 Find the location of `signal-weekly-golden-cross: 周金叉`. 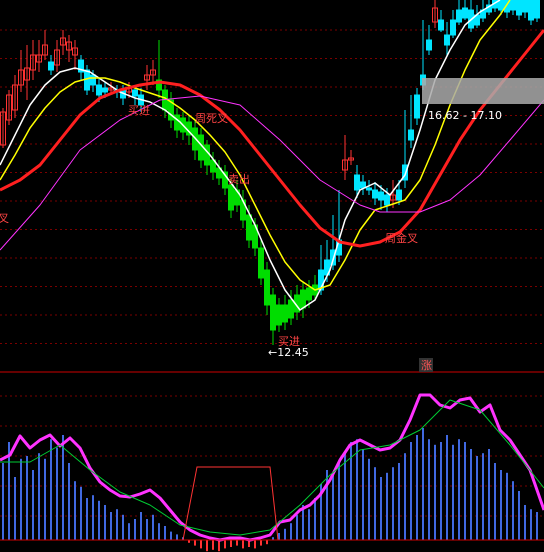

signal-weekly-golden-cross: 周金叉 is located at coordinates (401, 238).